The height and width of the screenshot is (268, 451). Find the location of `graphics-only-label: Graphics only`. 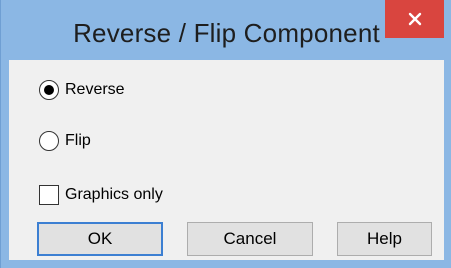

graphics-only-label: Graphics only is located at coordinates (114, 194).